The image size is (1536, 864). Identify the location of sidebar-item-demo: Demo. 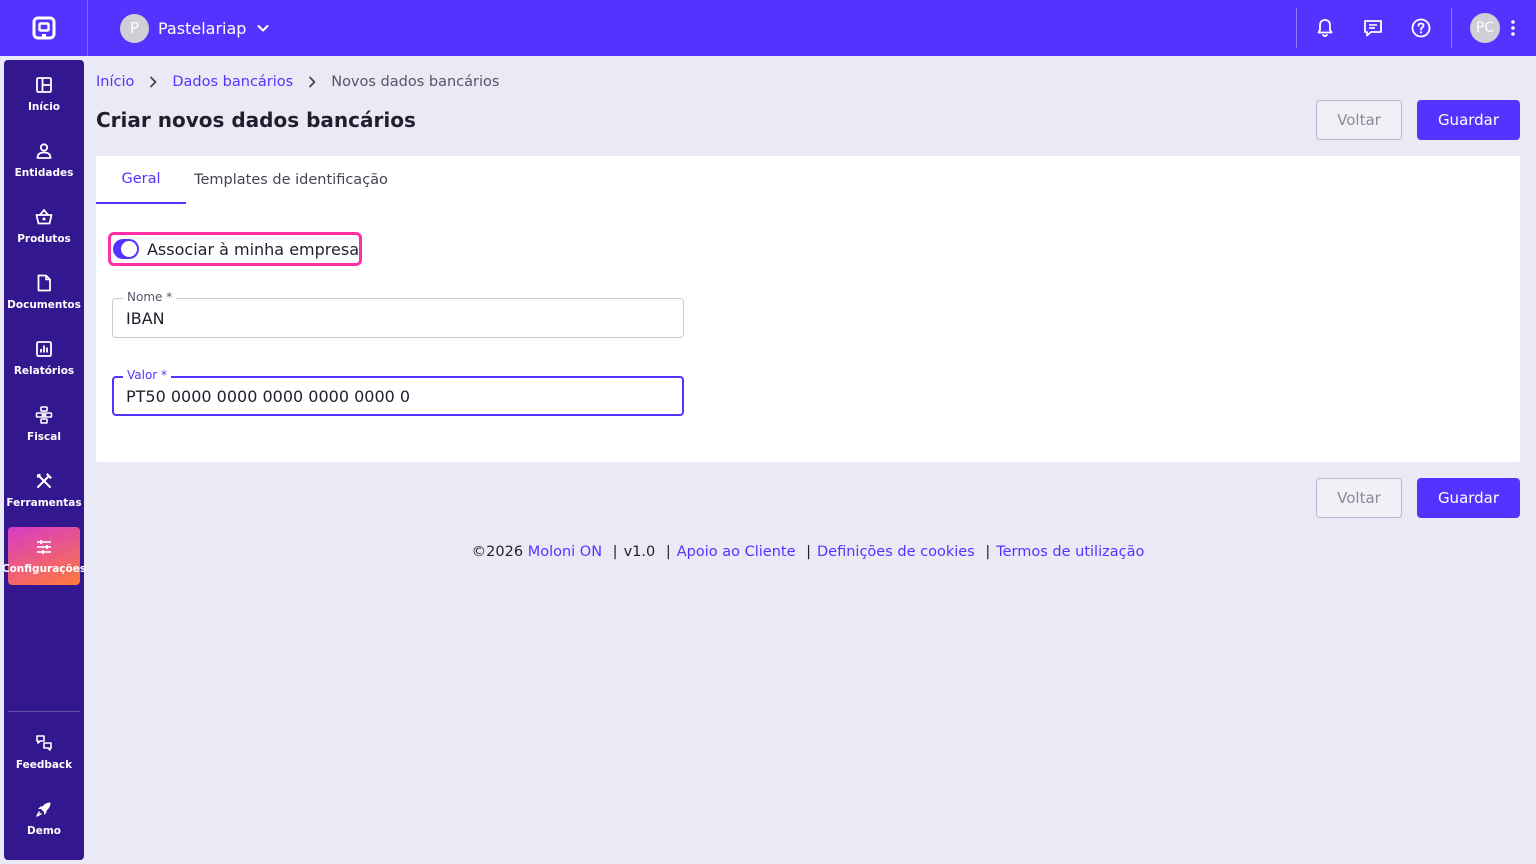
(44, 818).